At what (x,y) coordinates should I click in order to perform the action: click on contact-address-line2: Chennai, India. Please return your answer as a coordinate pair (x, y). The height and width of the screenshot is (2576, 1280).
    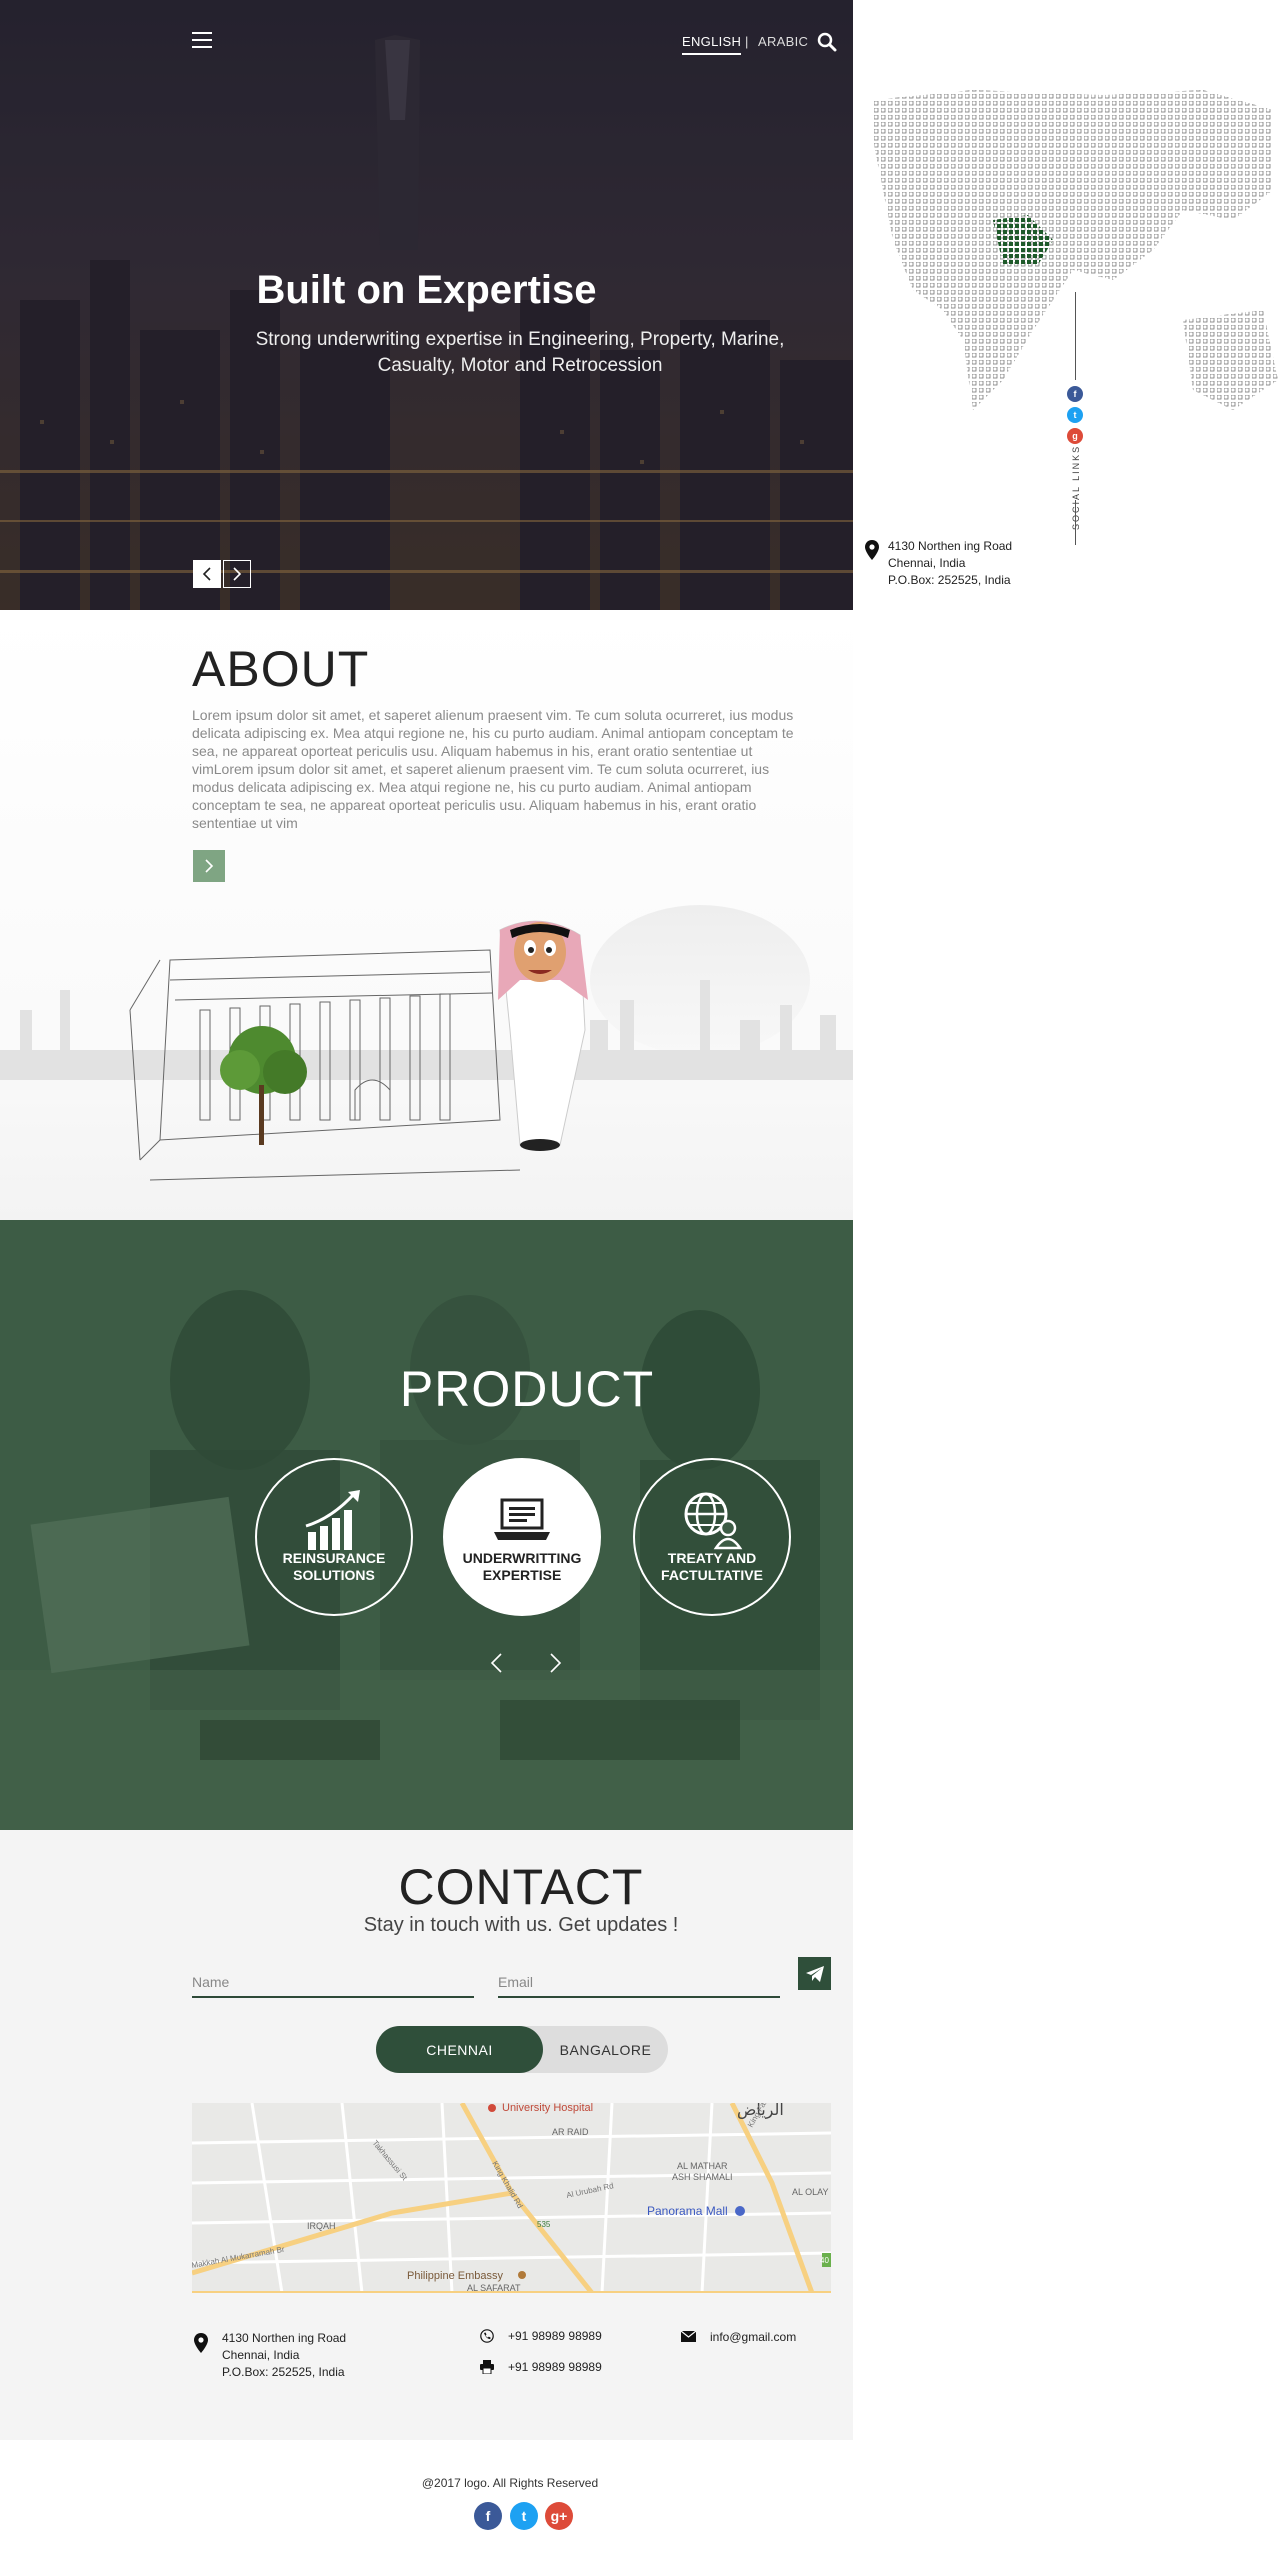
    Looking at the image, I should click on (261, 2355).